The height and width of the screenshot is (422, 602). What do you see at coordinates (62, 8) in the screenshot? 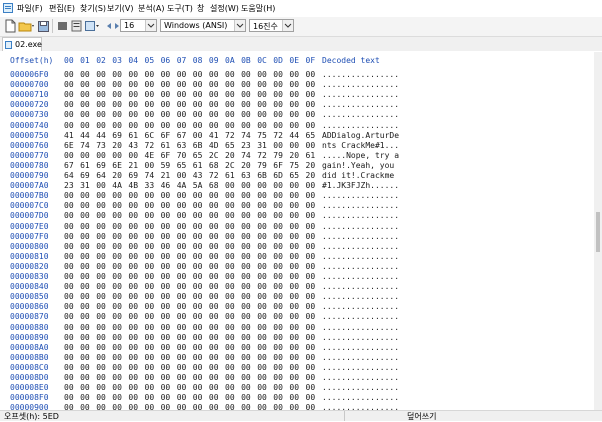
I see `menu-edit: 편집(E)` at bounding box center [62, 8].